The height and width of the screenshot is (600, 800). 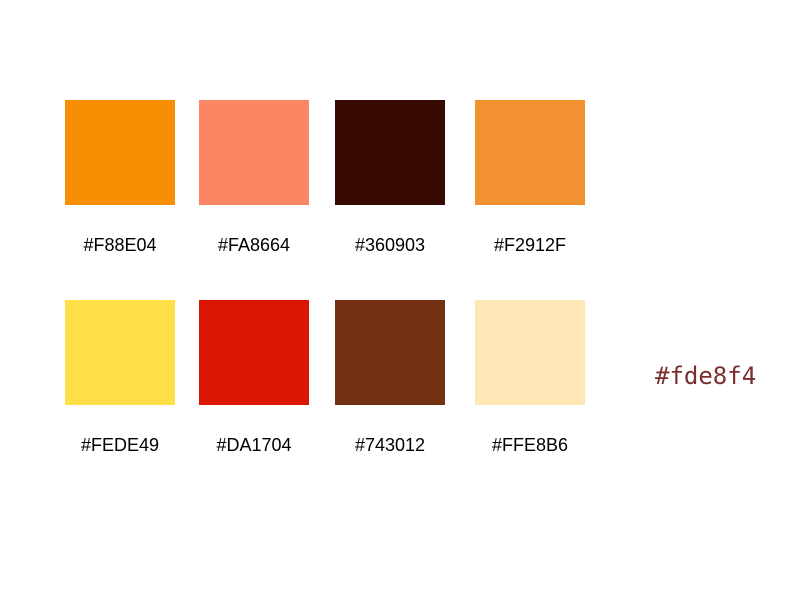 I want to click on palette-swatch: #360903, so click(x=390, y=177).